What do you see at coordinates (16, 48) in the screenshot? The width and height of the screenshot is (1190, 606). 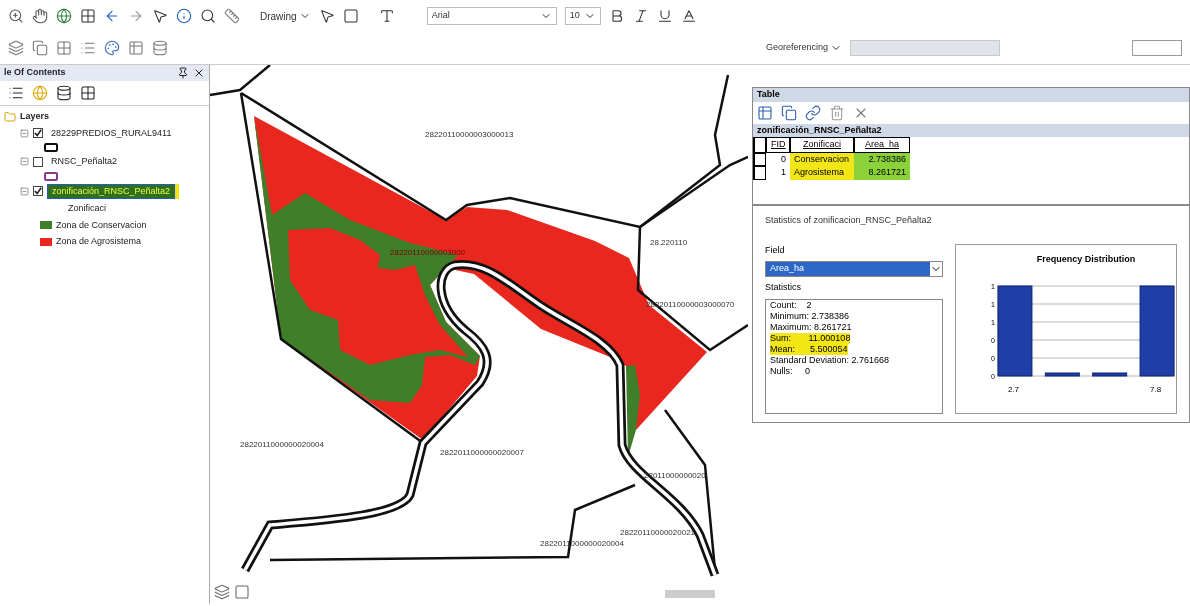 I see `layers-icon` at bounding box center [16, 48].